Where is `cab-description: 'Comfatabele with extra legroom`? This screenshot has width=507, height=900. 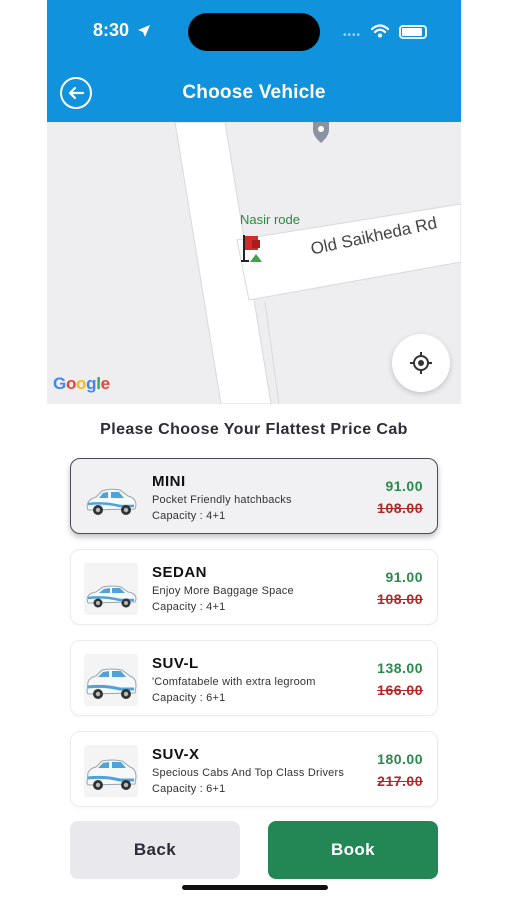
cab-description: 'Comfatabele with extra legroom is located at coordinates (234, 682).